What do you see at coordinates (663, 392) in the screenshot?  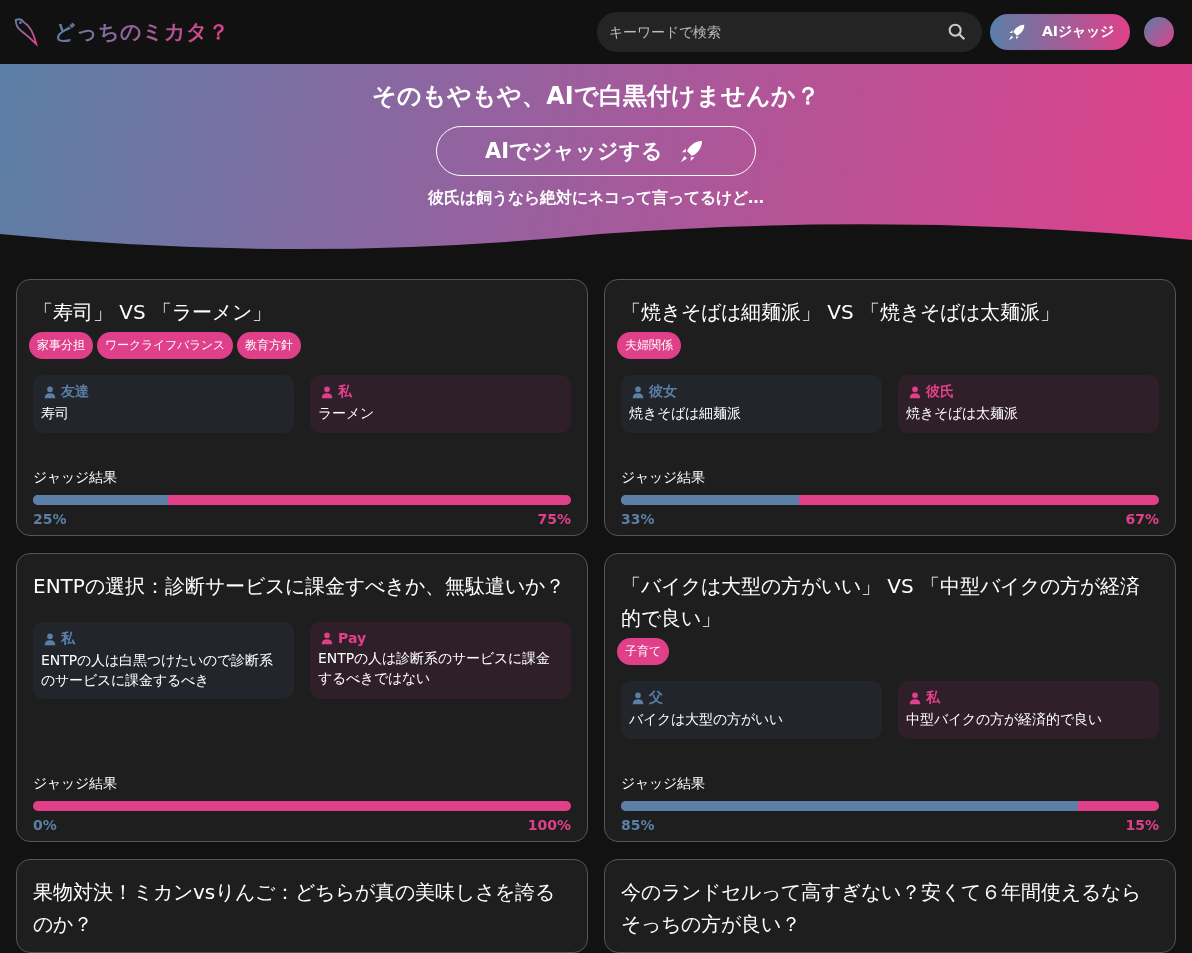 I see `person-name: 彼女` at bounding box center [663, 392].